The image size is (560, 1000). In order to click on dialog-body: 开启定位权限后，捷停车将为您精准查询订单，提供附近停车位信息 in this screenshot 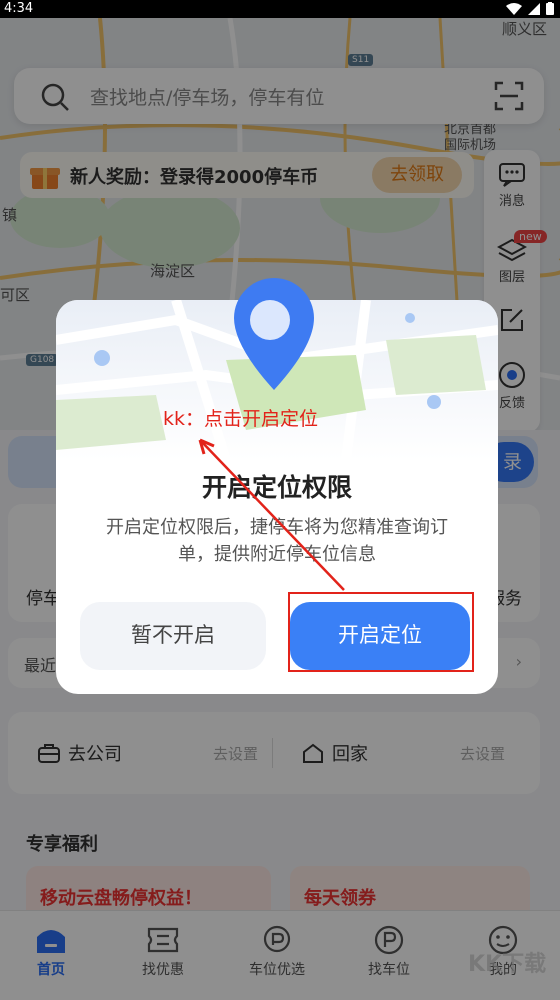, I will do `click(277, 541)`.